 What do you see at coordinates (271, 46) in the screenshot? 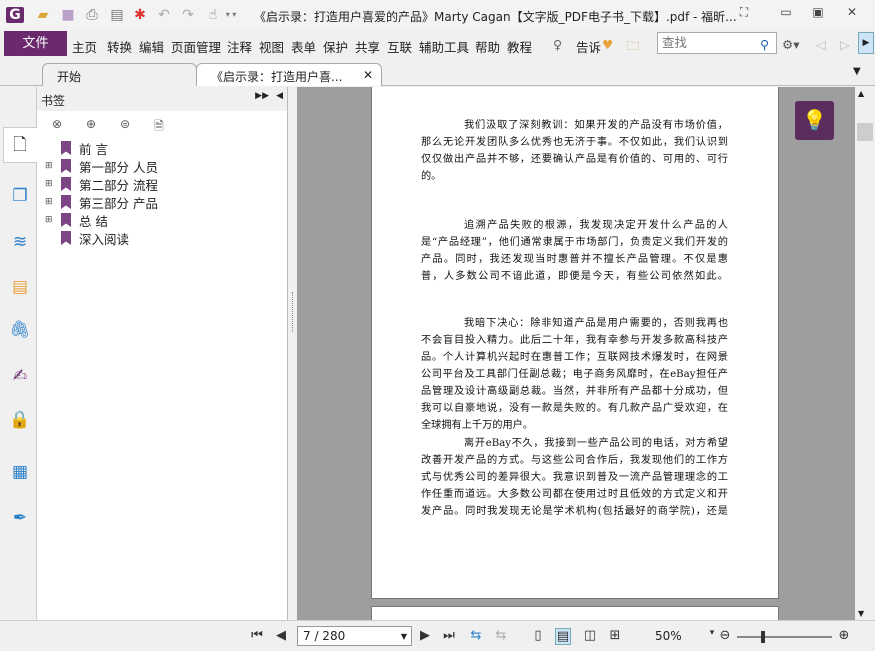
I see `menu-view: 视图` at bounding box center [271, 46].